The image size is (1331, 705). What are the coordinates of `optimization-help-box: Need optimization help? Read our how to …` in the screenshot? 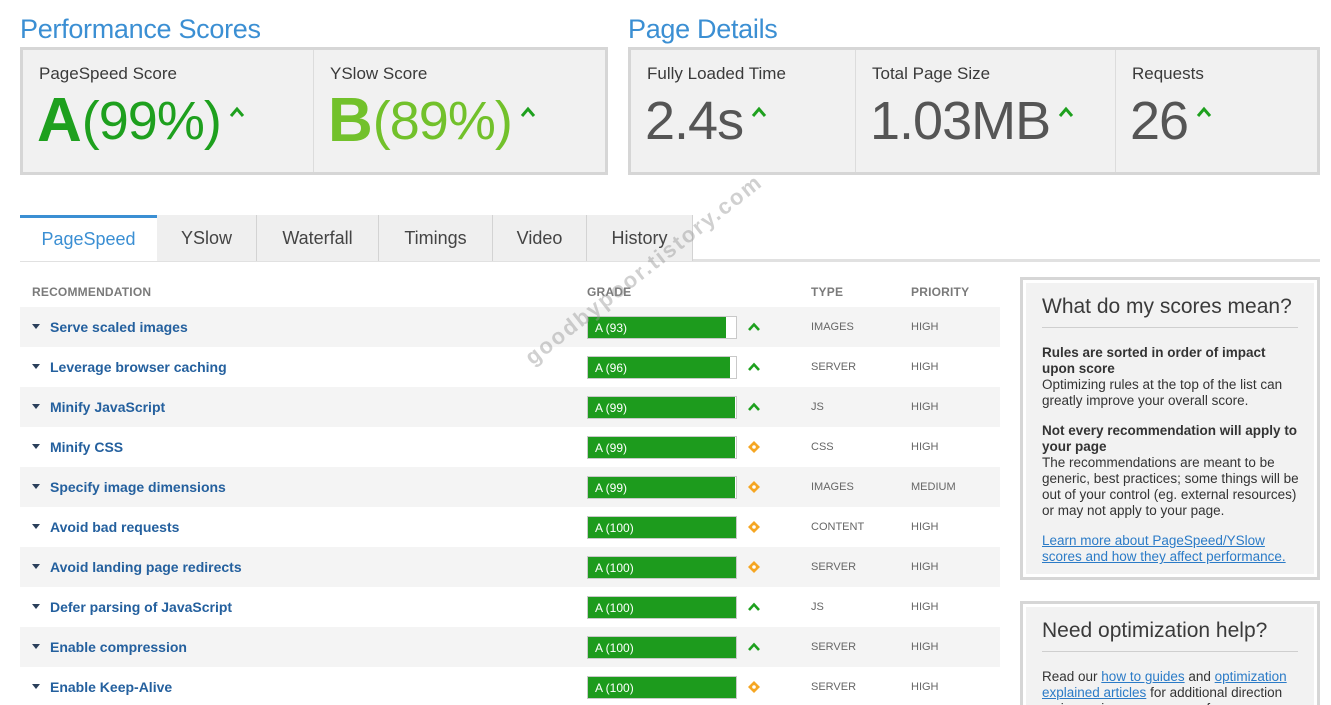 It's located at (1170, 653).